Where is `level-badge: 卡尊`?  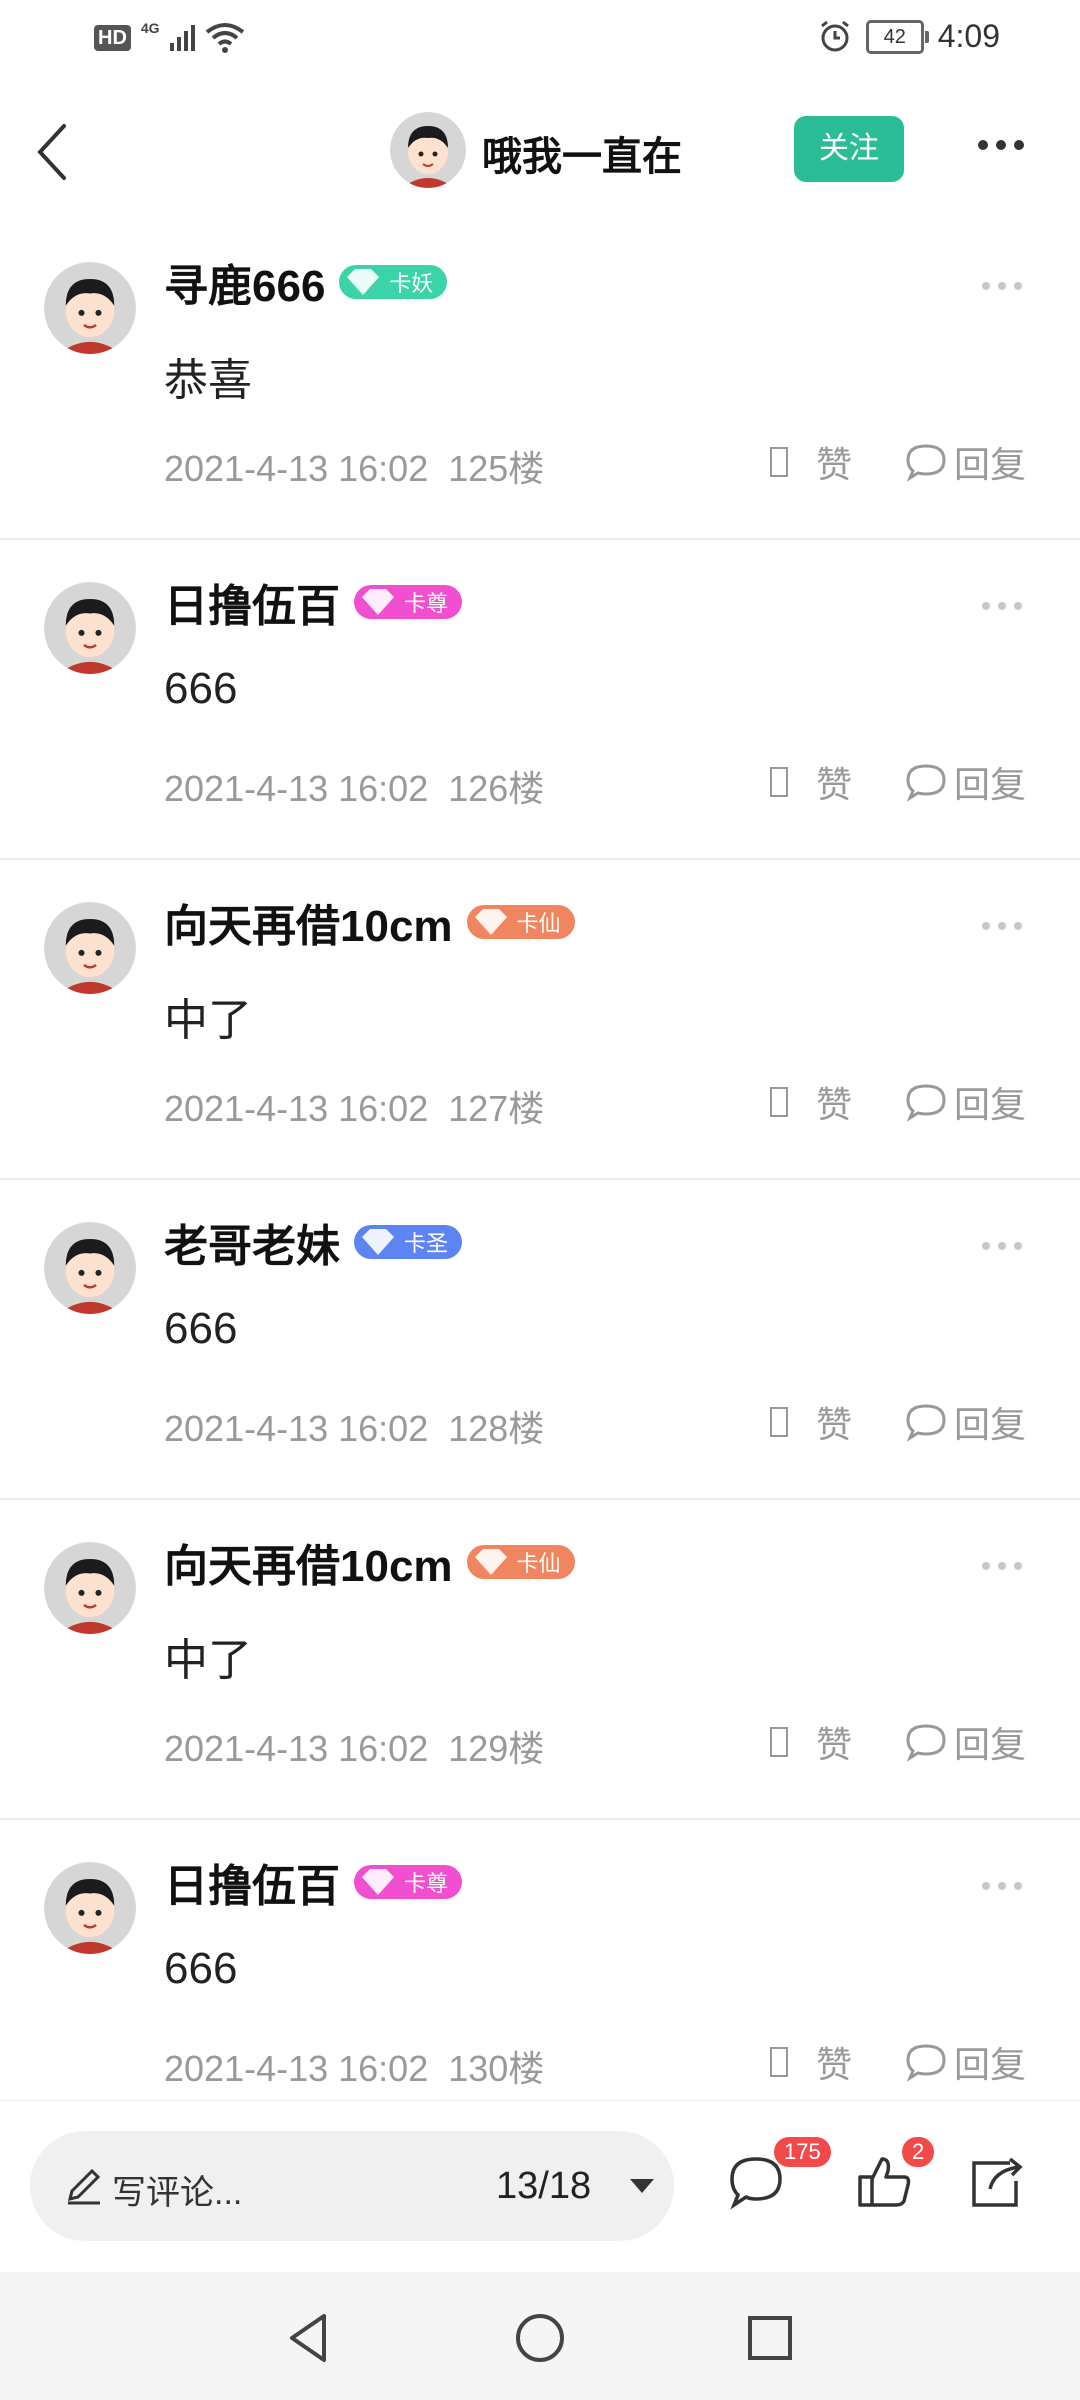
level-badge: 卡尊 is located at coordinates (408, 602).